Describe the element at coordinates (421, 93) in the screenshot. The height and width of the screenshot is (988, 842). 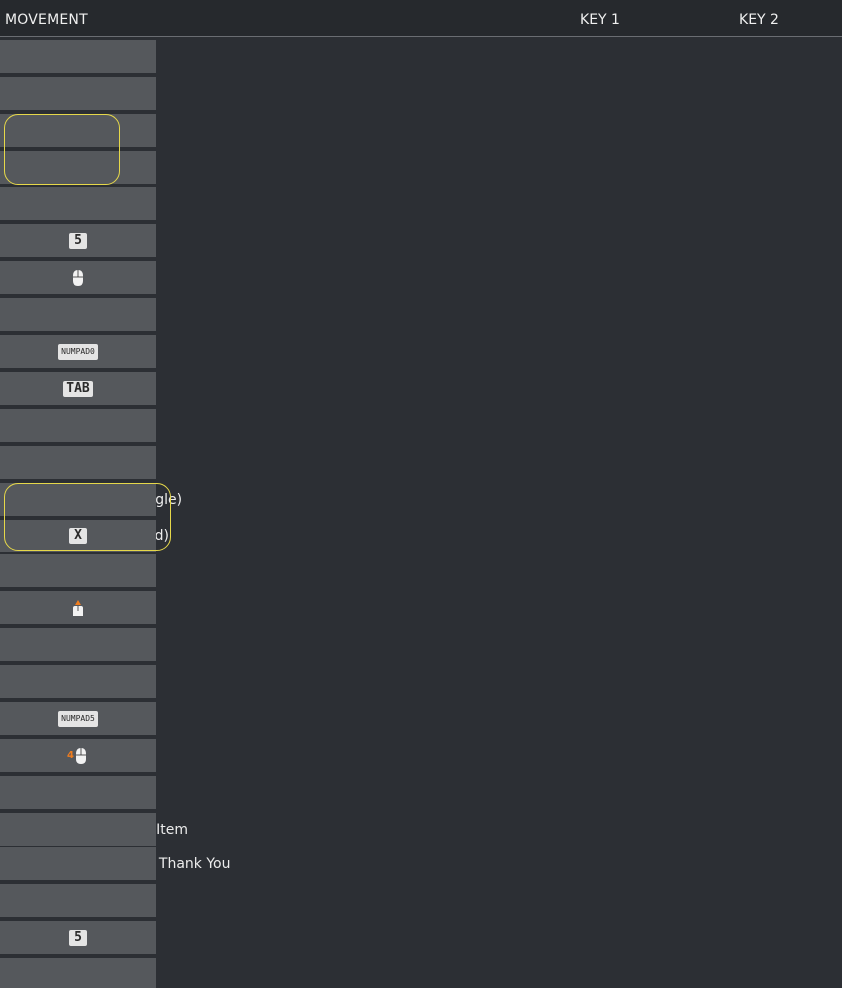
I see `binding-row-jump: JumpSPACE` at that location.